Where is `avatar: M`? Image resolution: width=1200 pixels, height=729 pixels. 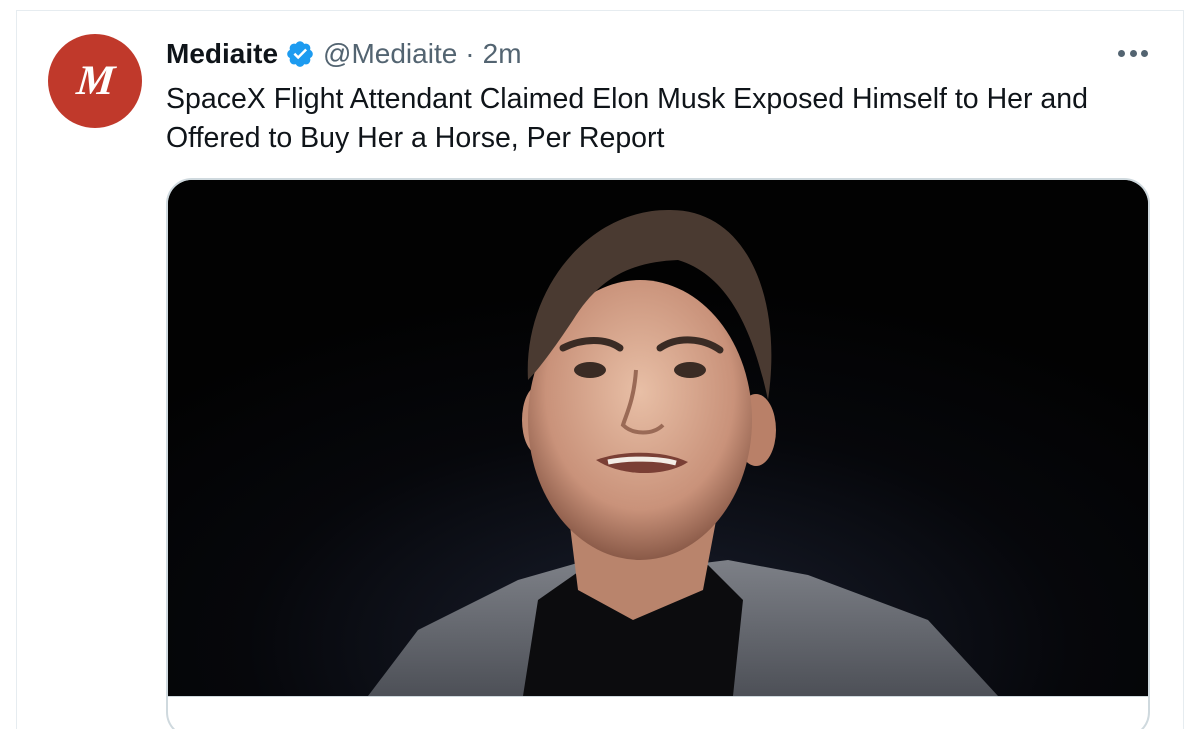
avatar: M is located at coordinates (95, 81).